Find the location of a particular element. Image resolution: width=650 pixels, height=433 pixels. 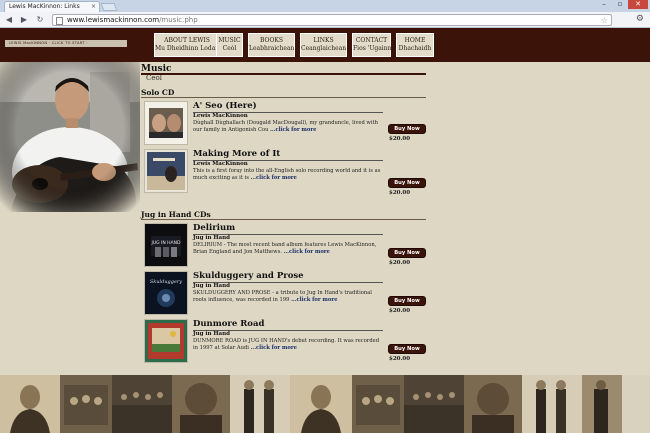

album-title: Dunmore Road is located at coordinates (228, 324).